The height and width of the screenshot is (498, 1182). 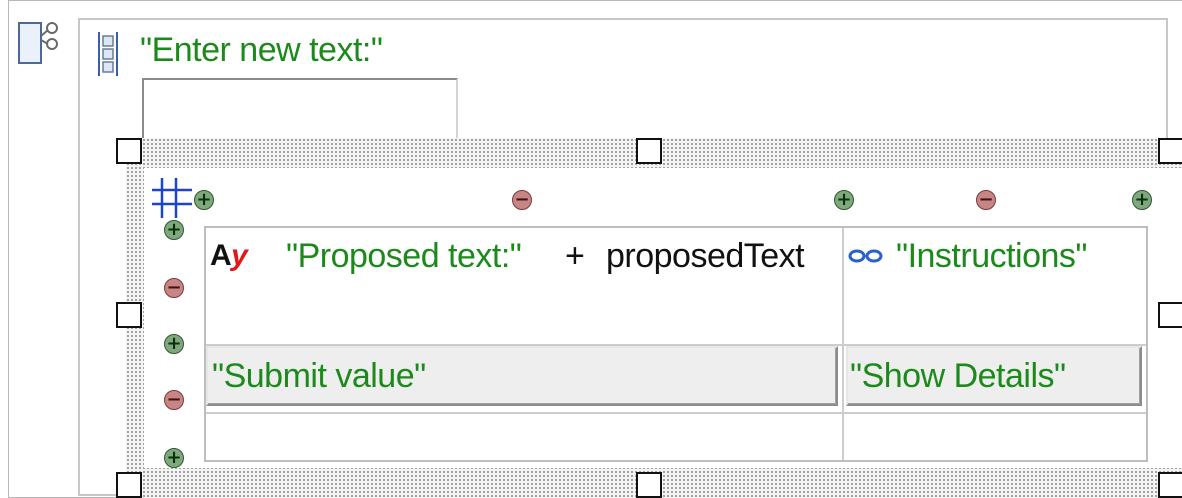 What do you see at coordinates (865, 256) in the screenshot?
I see `link-icon` at bounding box center [865, 256].